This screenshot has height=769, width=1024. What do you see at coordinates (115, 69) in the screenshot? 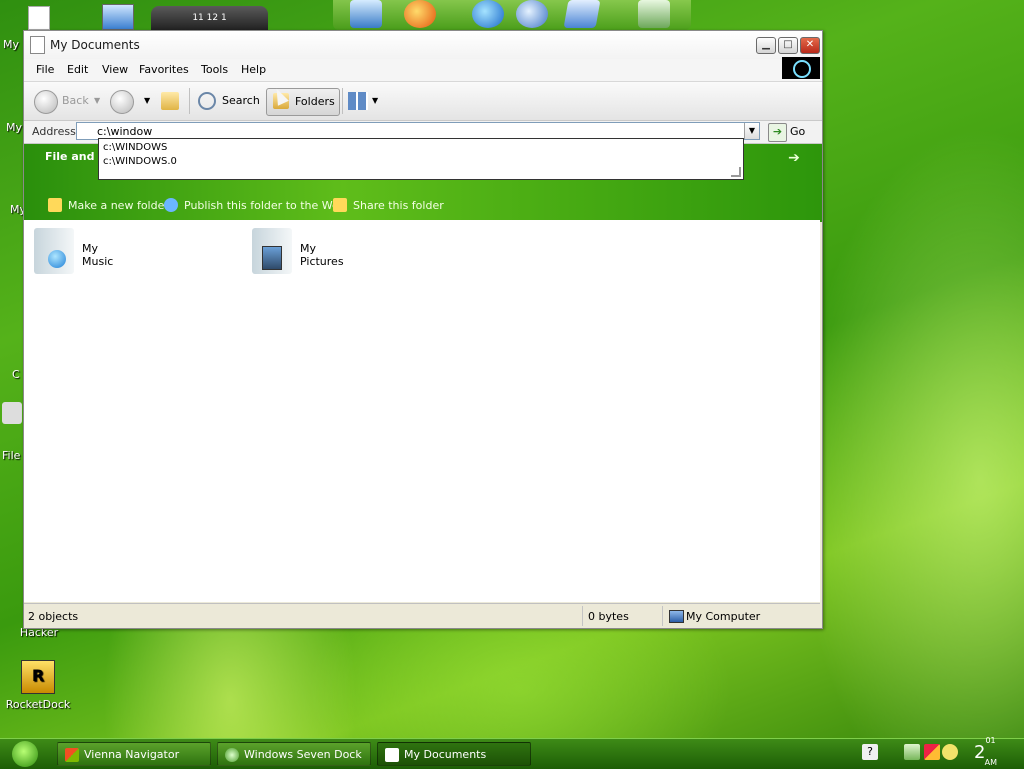
I see `menu-view: View` at bounding box center [115, 69].